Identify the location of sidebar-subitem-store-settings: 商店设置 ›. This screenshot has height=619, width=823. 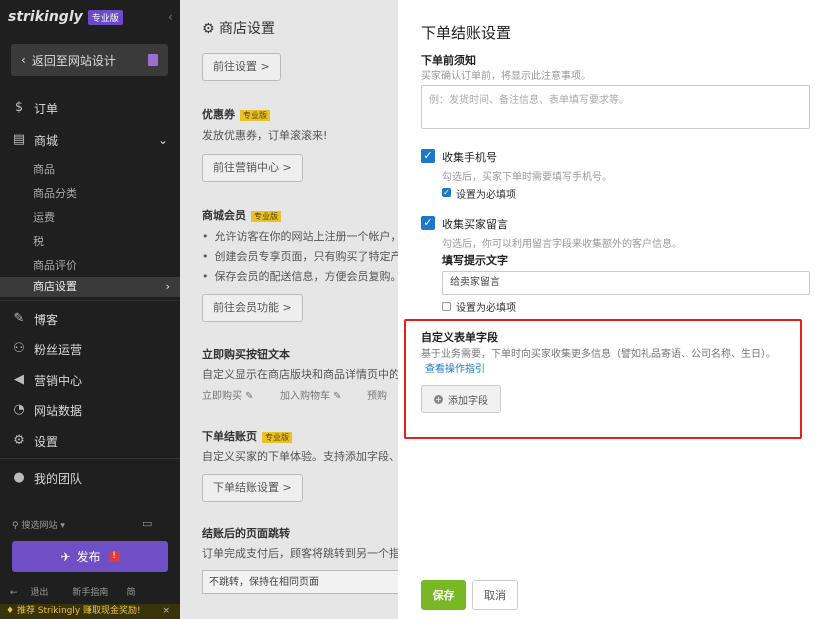
(90, 287).